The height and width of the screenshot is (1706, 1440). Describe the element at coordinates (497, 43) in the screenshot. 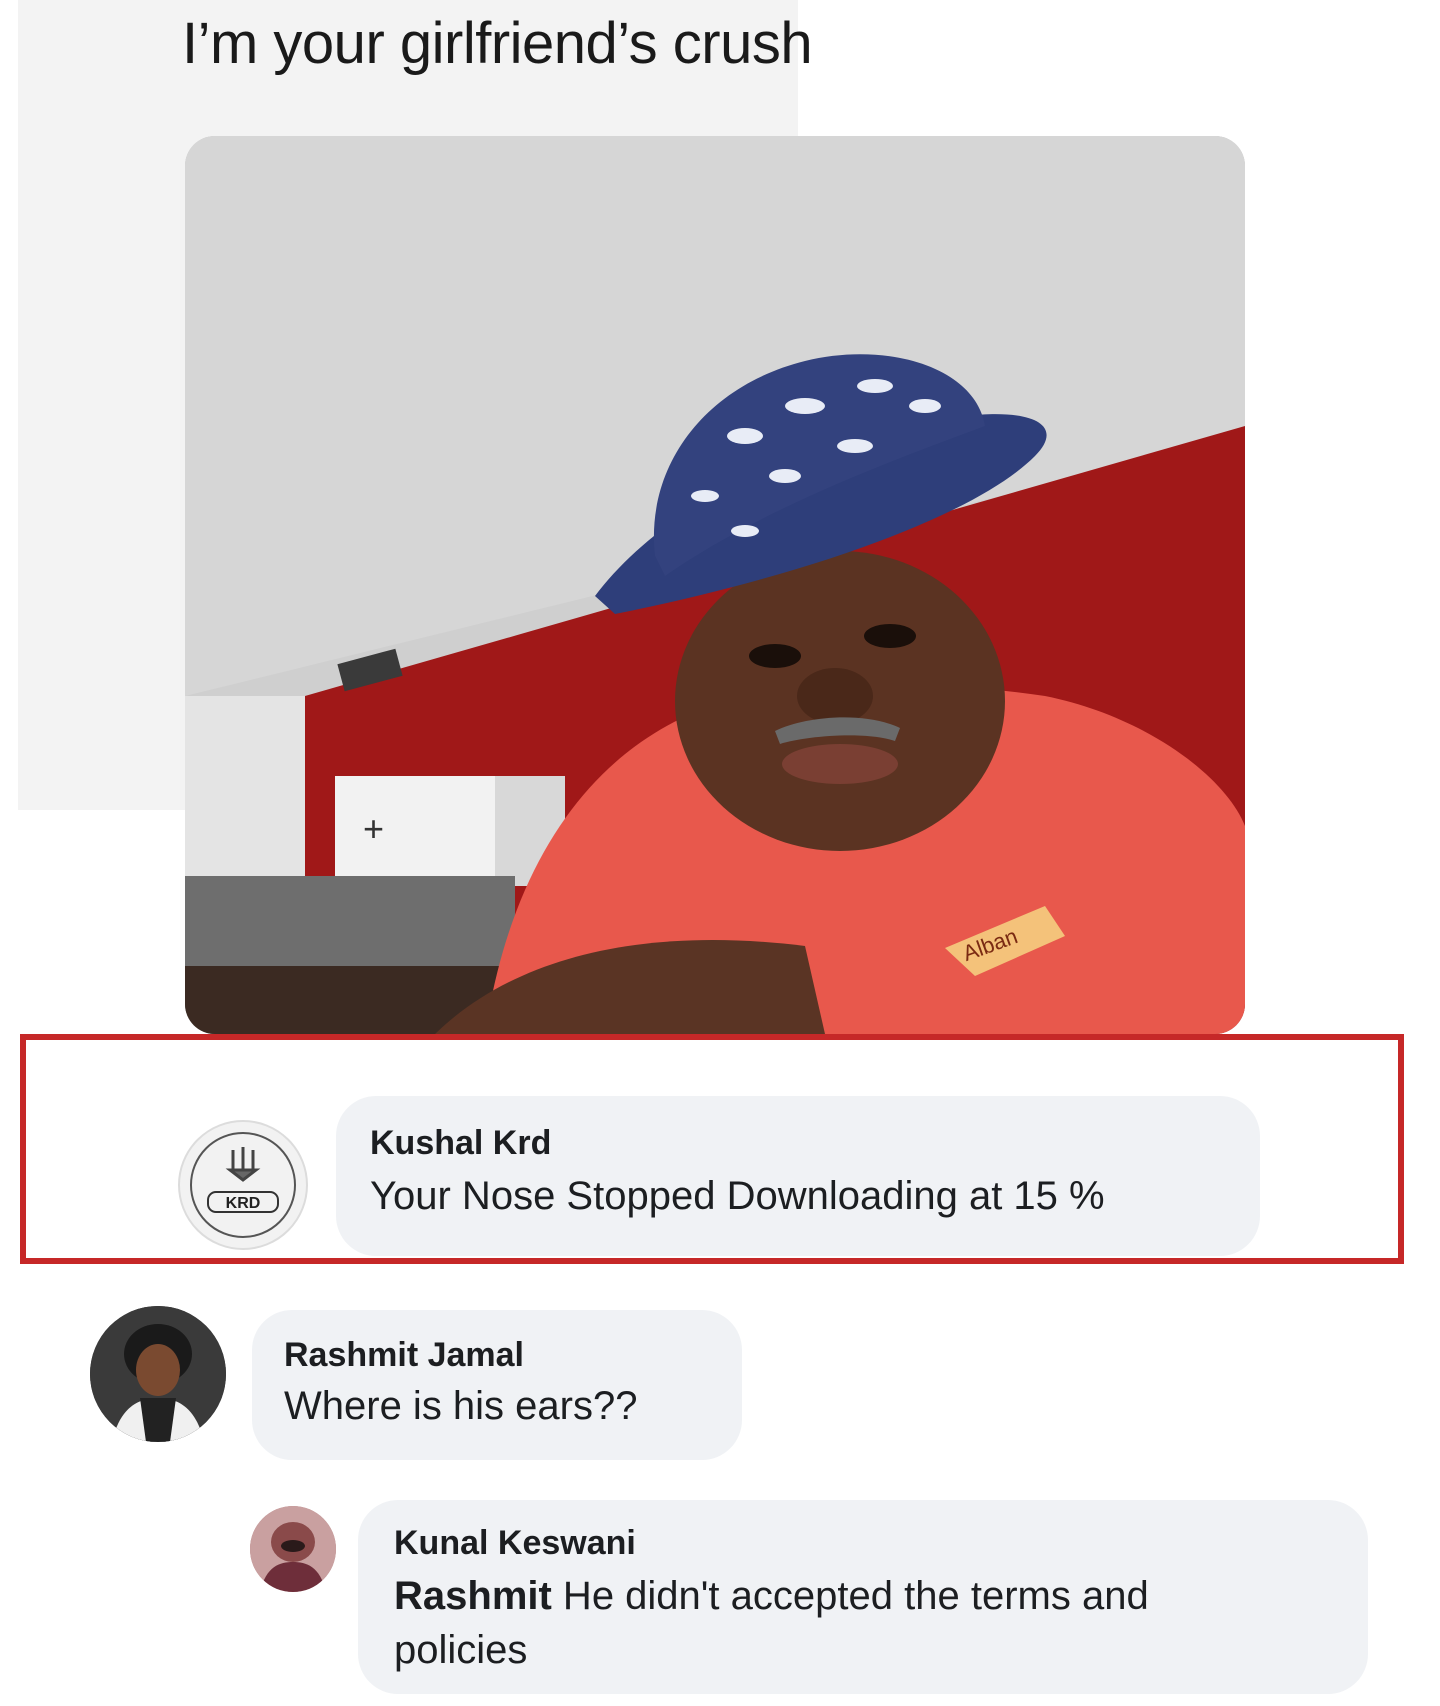

I see `post-caption: I’m your girlfriend’s crush` at that location.